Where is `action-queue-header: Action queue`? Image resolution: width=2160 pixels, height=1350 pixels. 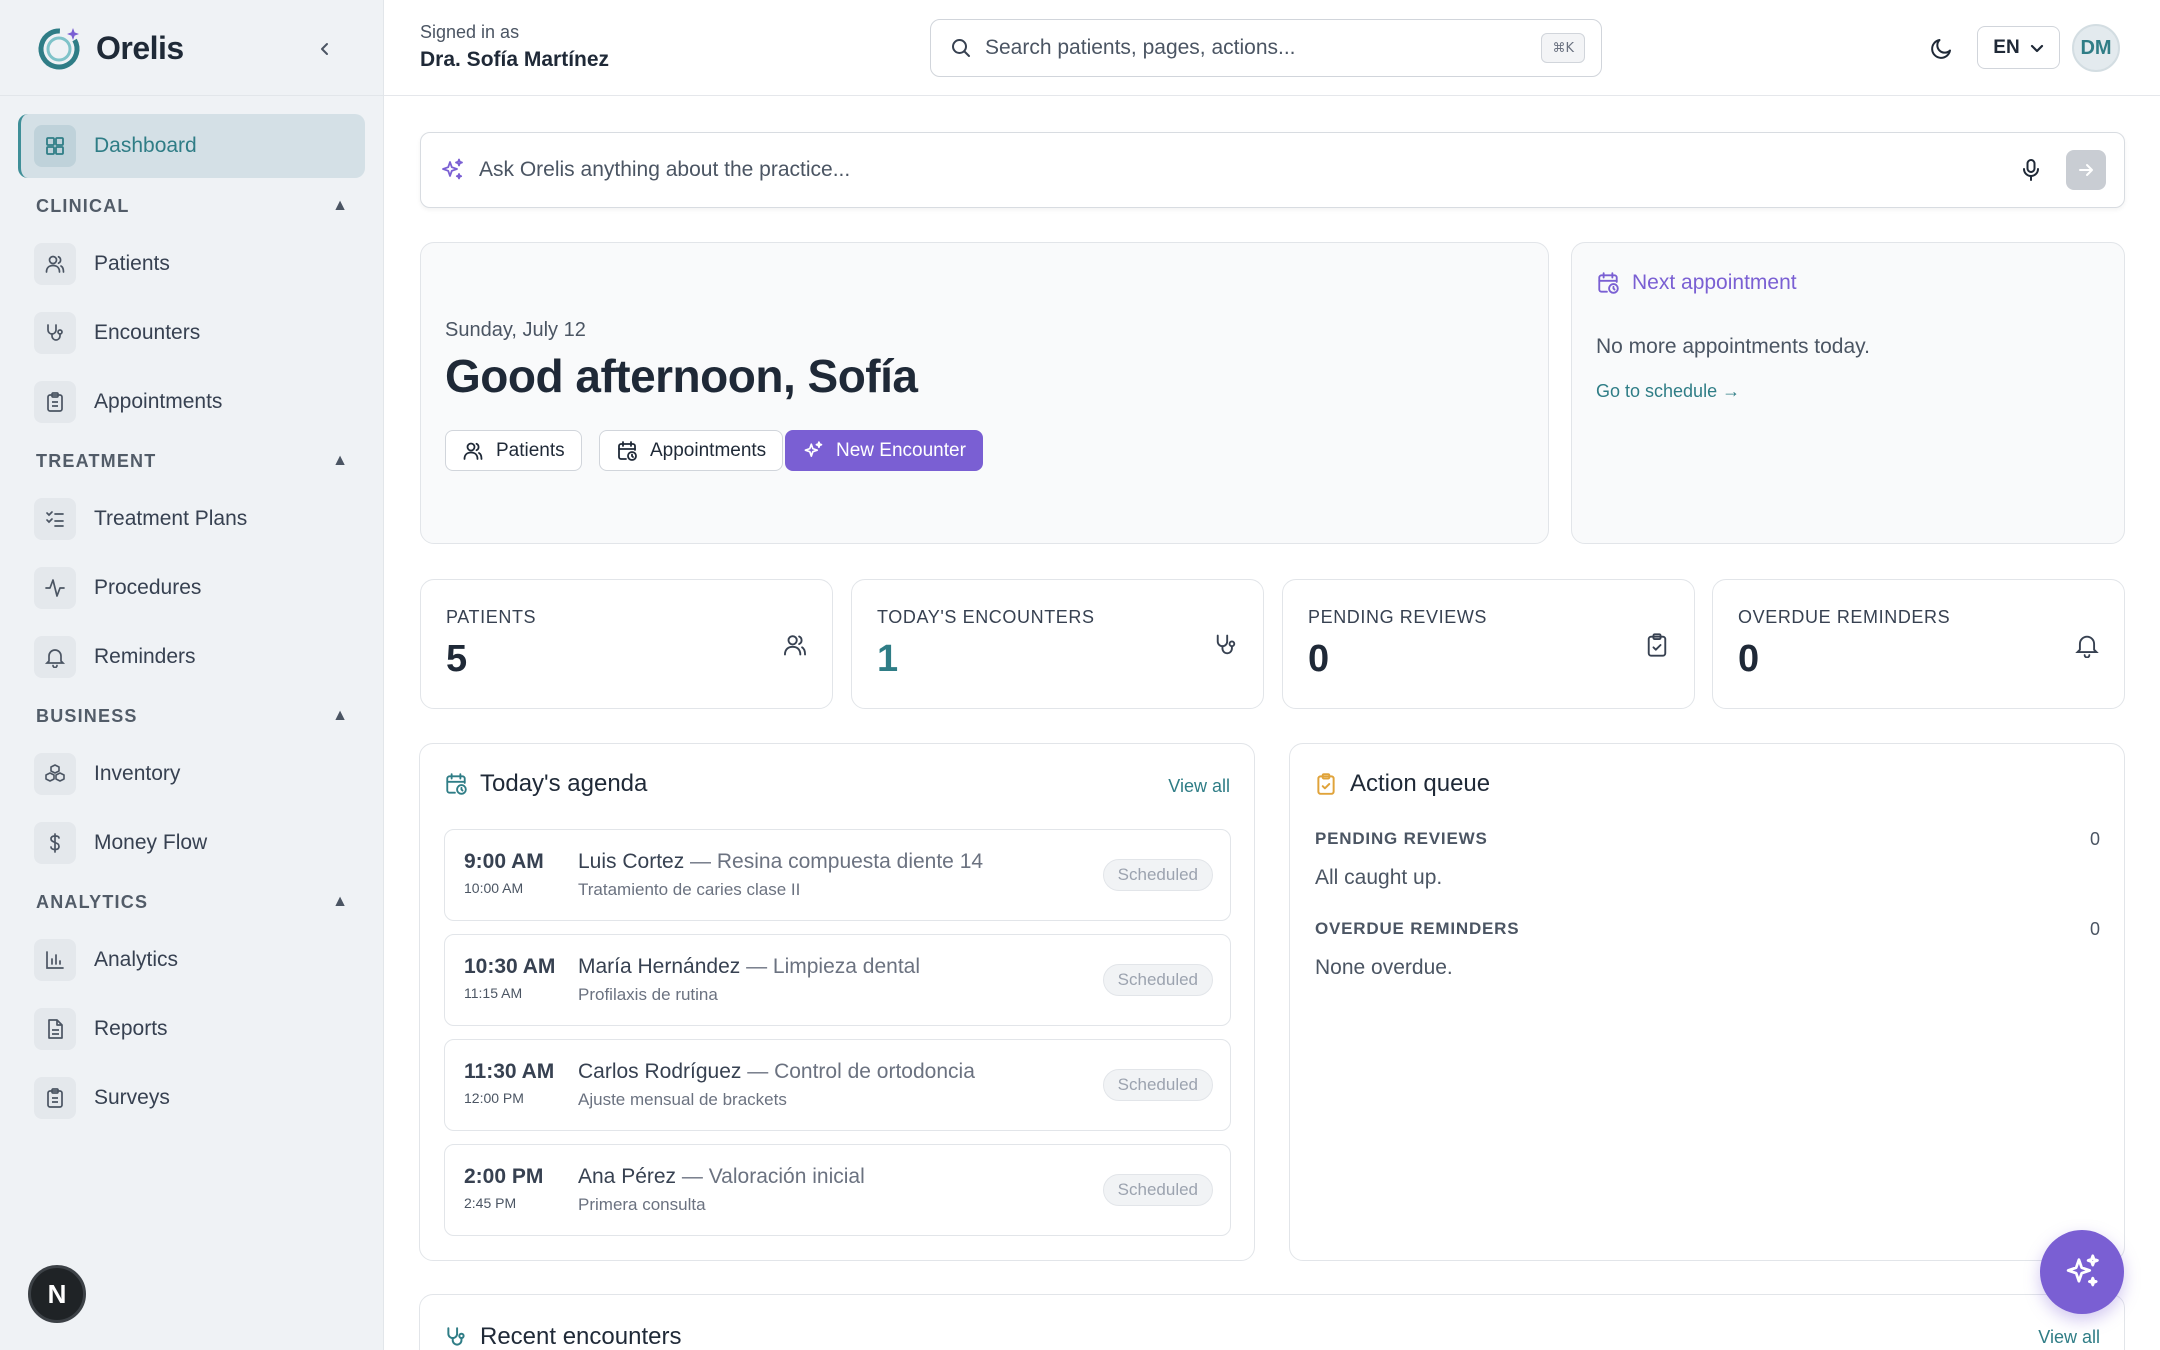
action-queue-header: Action queue is located at coordinates (1402, 784).